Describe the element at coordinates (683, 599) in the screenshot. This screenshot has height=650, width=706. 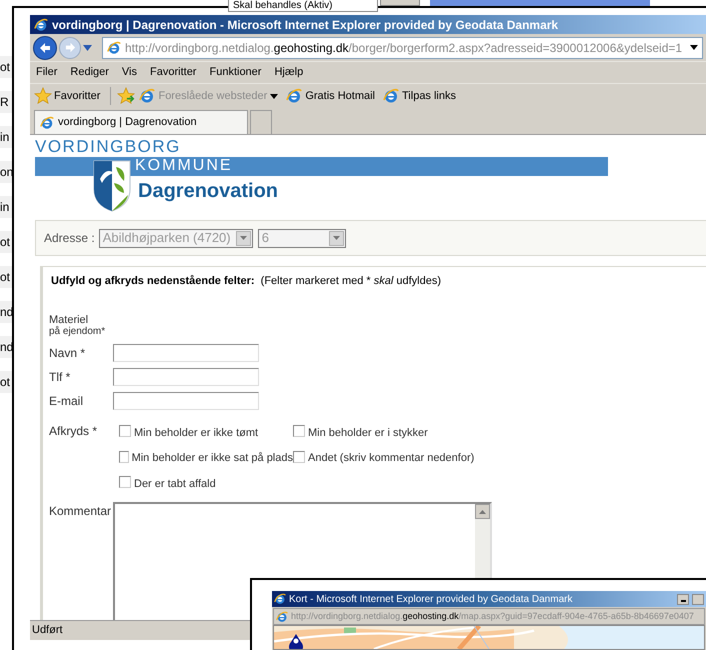
I see `minimize-button` at that location.